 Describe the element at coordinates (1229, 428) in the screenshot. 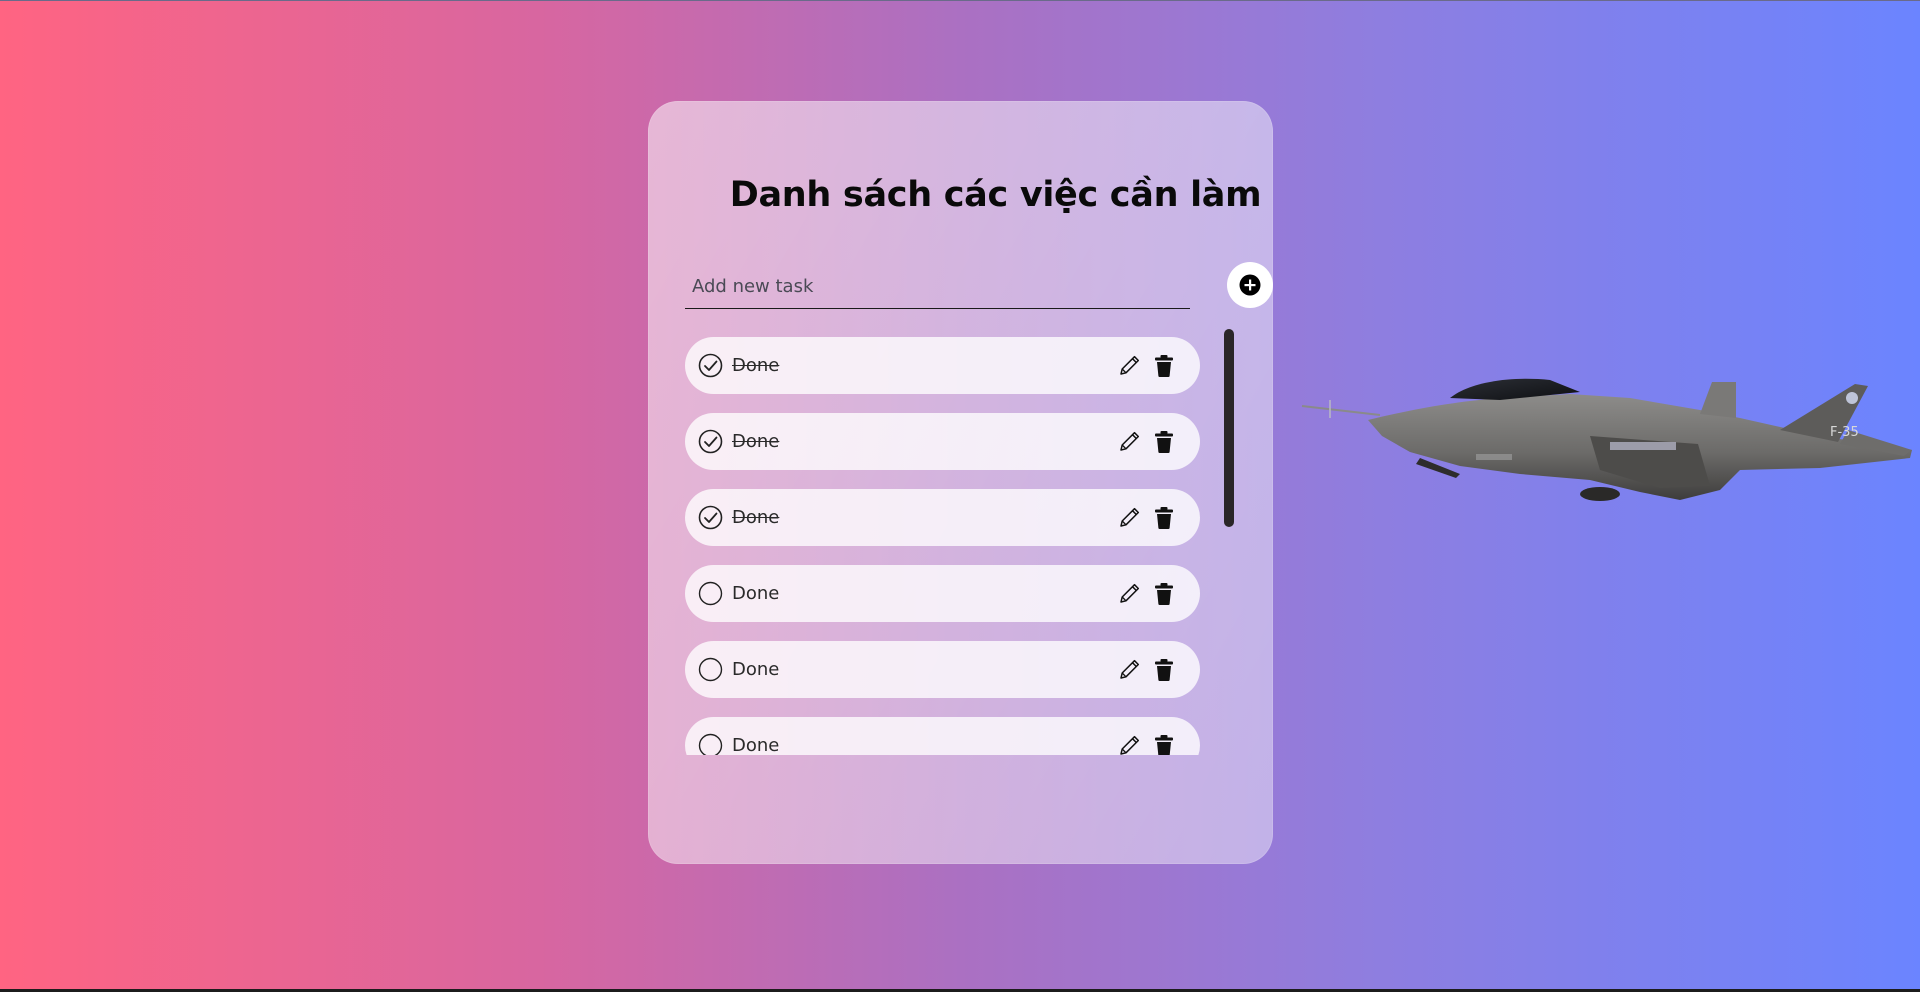

I see `task-list-scrollbar` at that location.